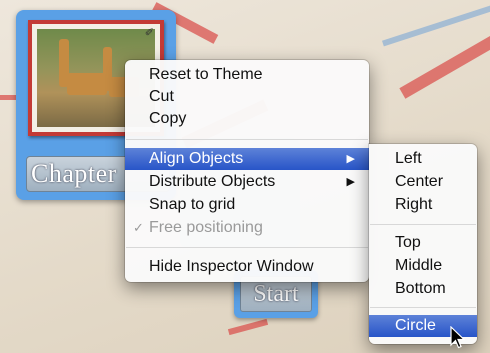 This screenshot has width=490, height=353. What do you see at coordinates (212, 181) in the screenshot?
I see `menu-item-label: Distribute Objects` at bounding box center [212, 181].